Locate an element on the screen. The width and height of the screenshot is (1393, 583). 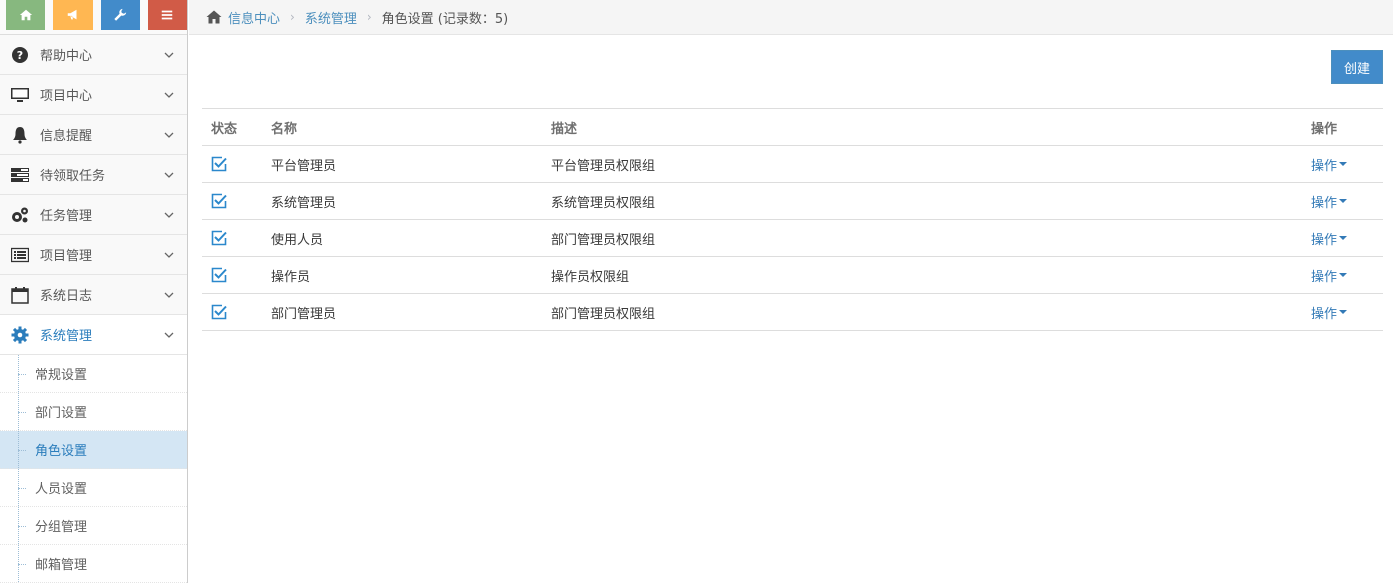
shortcut-home-button is located at coordinates (26, 15).